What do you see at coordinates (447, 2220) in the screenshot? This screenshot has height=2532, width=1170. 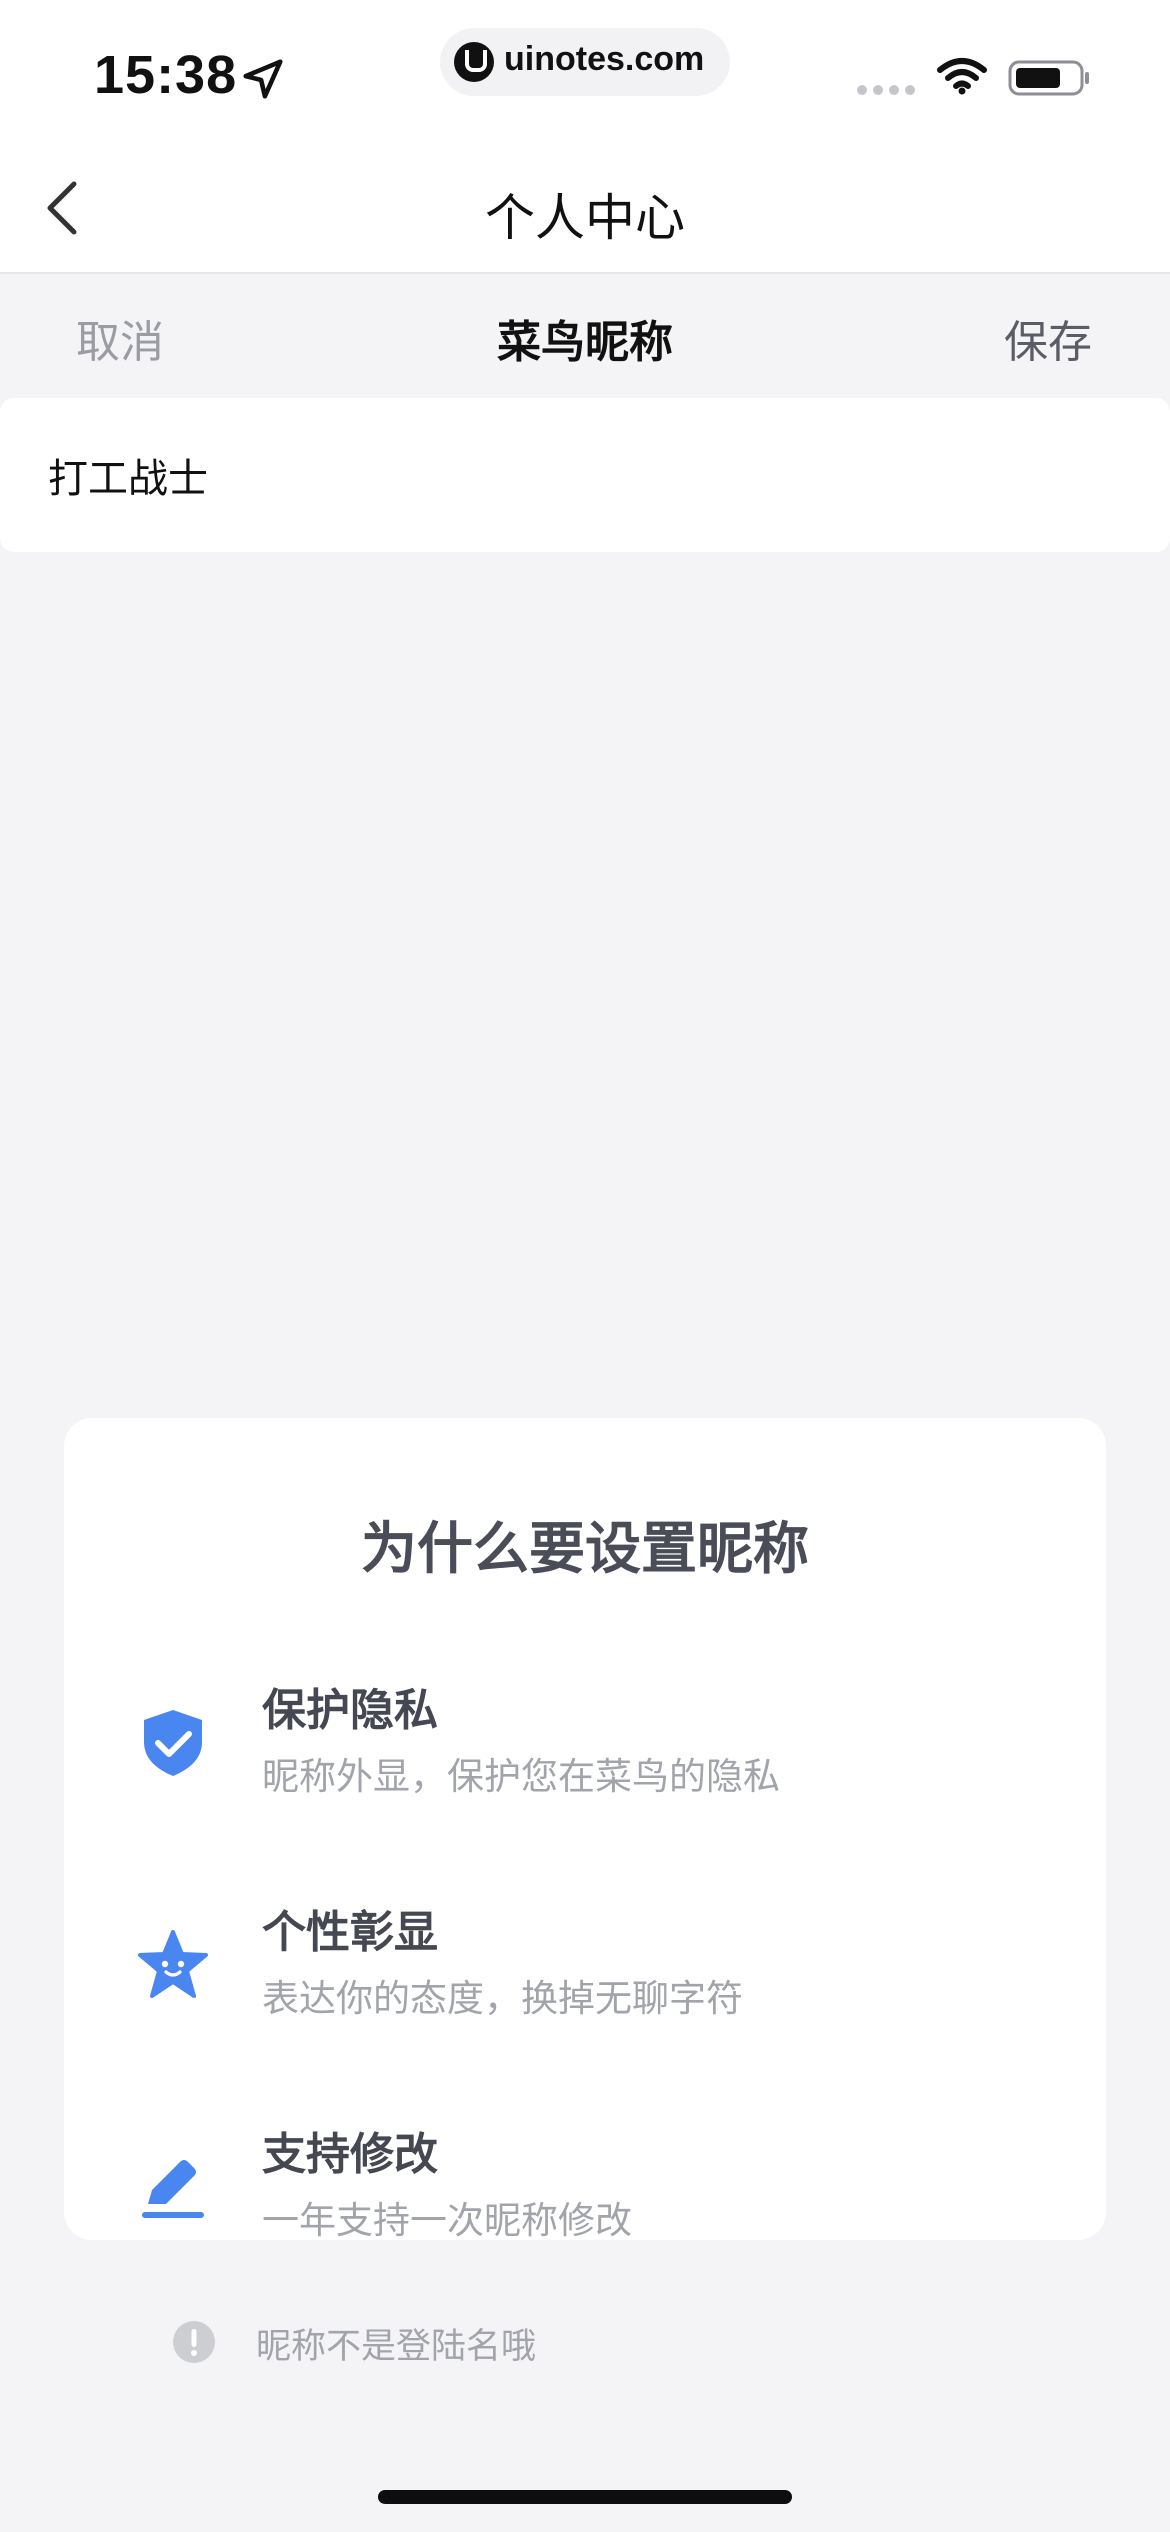 I see `benefit-desc: 一年支持一次昵称修改` at bounding box center [447, 2220].